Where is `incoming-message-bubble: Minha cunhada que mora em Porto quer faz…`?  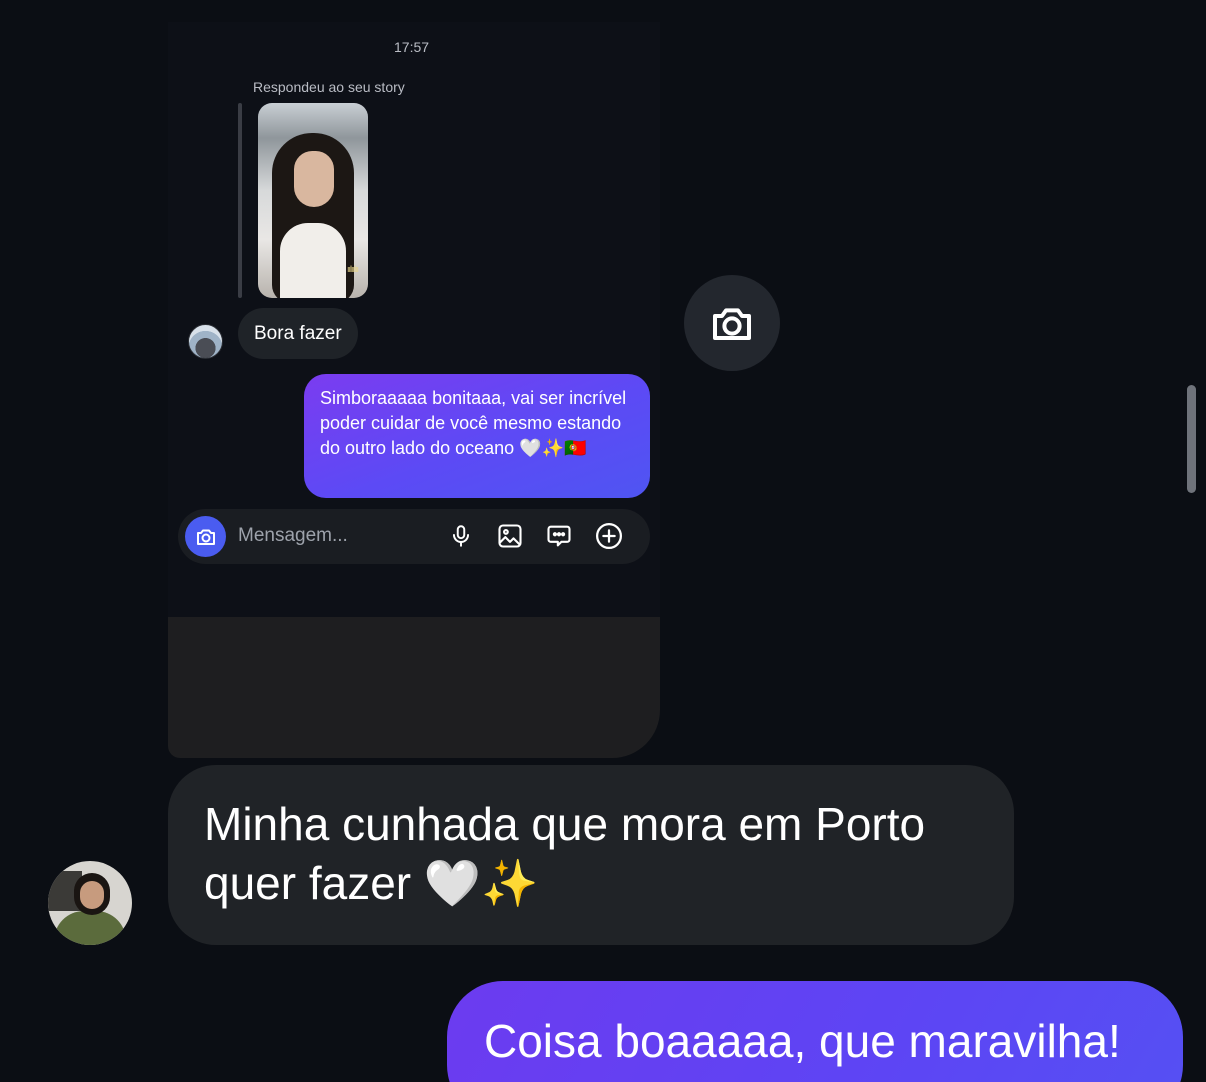
incoming-message-bubble: Minha cunhada que mora em Porto quer faz… is located at coordinates (591, 855).